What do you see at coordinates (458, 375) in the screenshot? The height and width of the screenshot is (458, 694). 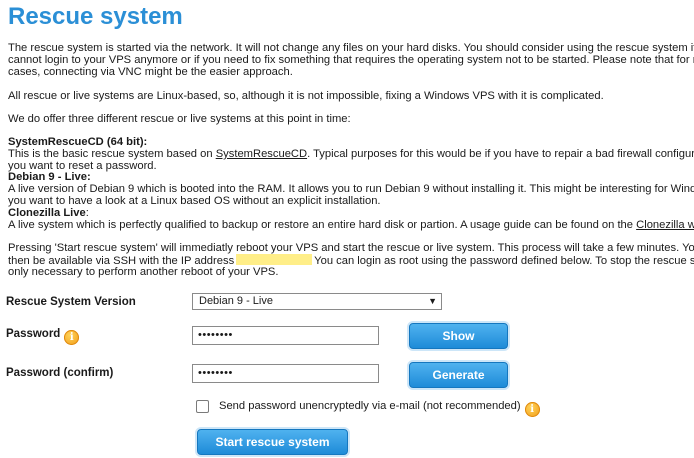 I see `generate-button: Generate` at bounding box center [458, 375].